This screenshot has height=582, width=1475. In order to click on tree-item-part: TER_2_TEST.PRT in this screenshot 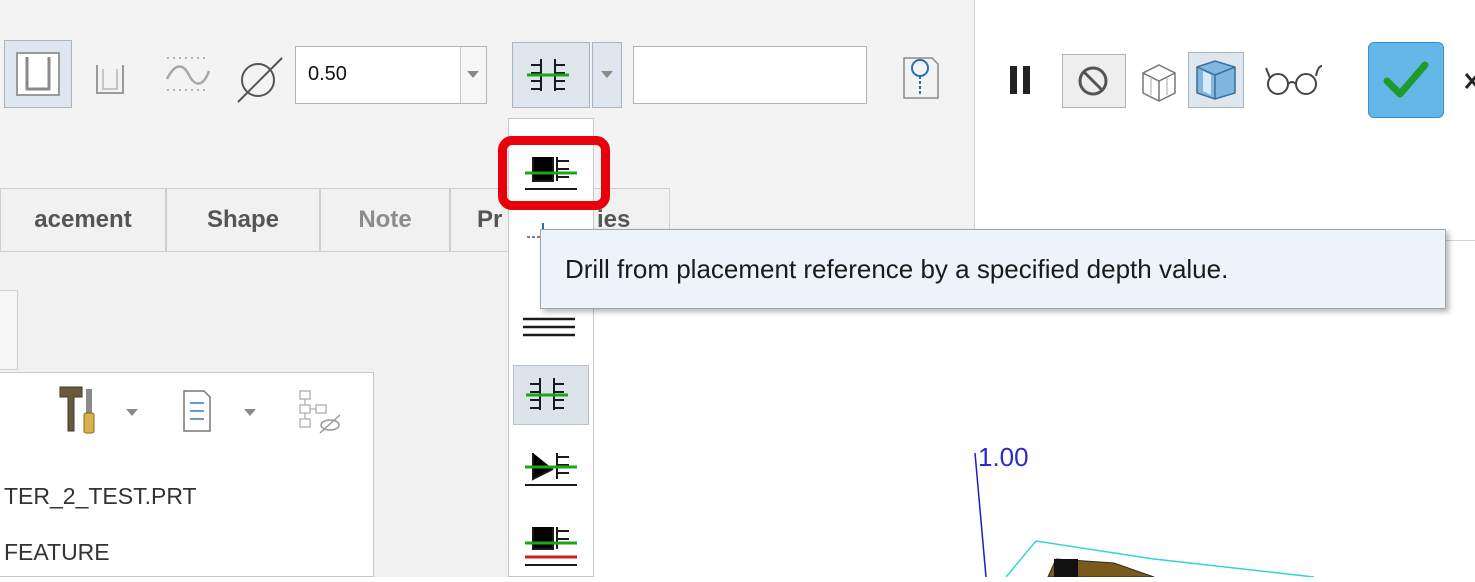, I will do `click(100, 496)`.